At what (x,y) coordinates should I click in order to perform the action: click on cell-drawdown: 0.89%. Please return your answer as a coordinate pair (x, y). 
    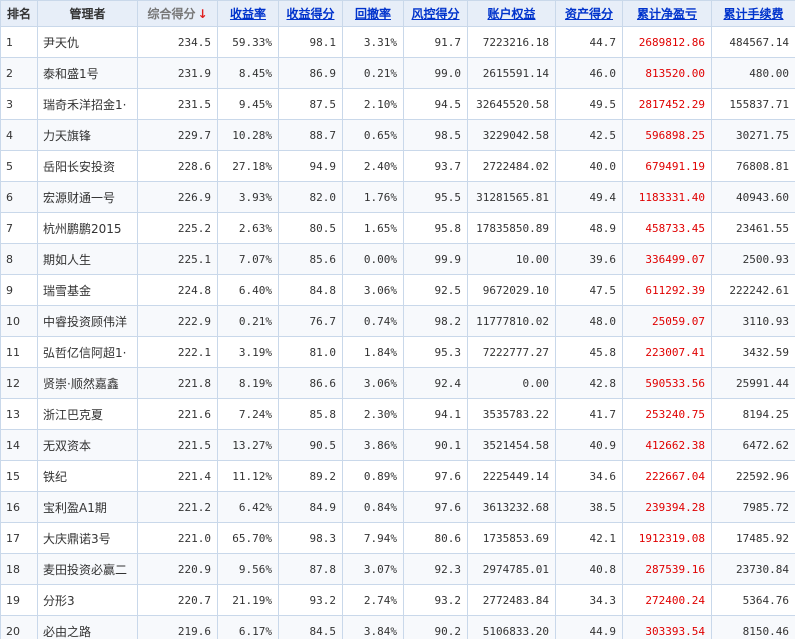
    Looking at the image, I should click on (373, 476).